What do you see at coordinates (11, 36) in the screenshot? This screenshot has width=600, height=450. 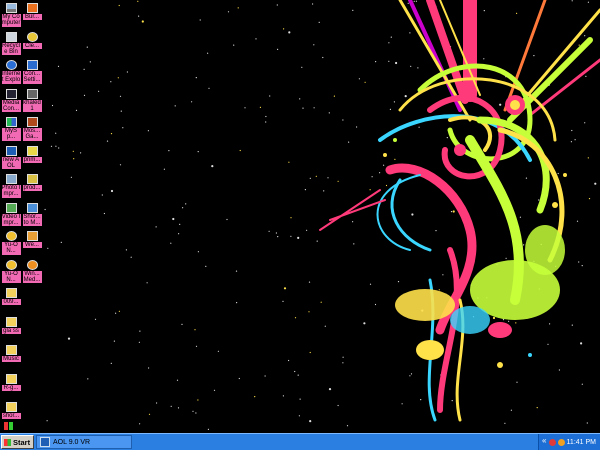 I see `recycle-bin-icon` at bounding box center [11, 36].